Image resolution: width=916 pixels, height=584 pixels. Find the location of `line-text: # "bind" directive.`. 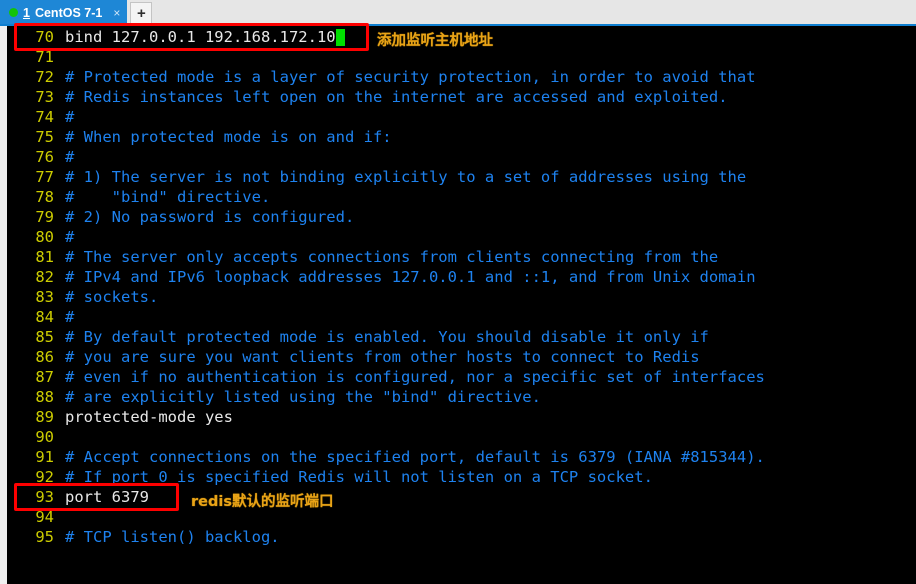

line-text: # "bind" directive. is located at coordinates (168, 197).